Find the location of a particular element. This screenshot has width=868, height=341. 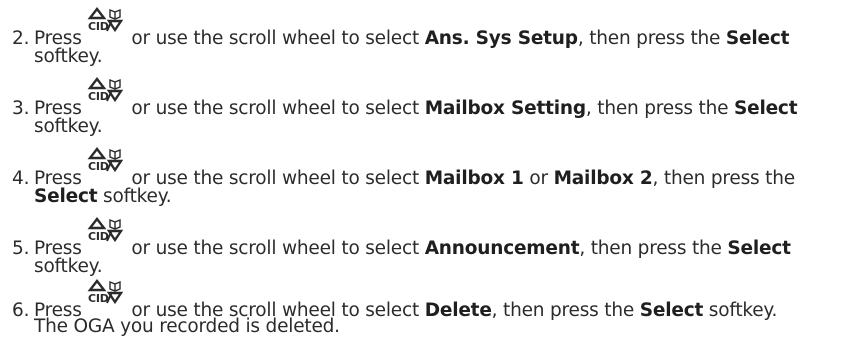

menu-option: Delete is located at coordinates (458, 310).